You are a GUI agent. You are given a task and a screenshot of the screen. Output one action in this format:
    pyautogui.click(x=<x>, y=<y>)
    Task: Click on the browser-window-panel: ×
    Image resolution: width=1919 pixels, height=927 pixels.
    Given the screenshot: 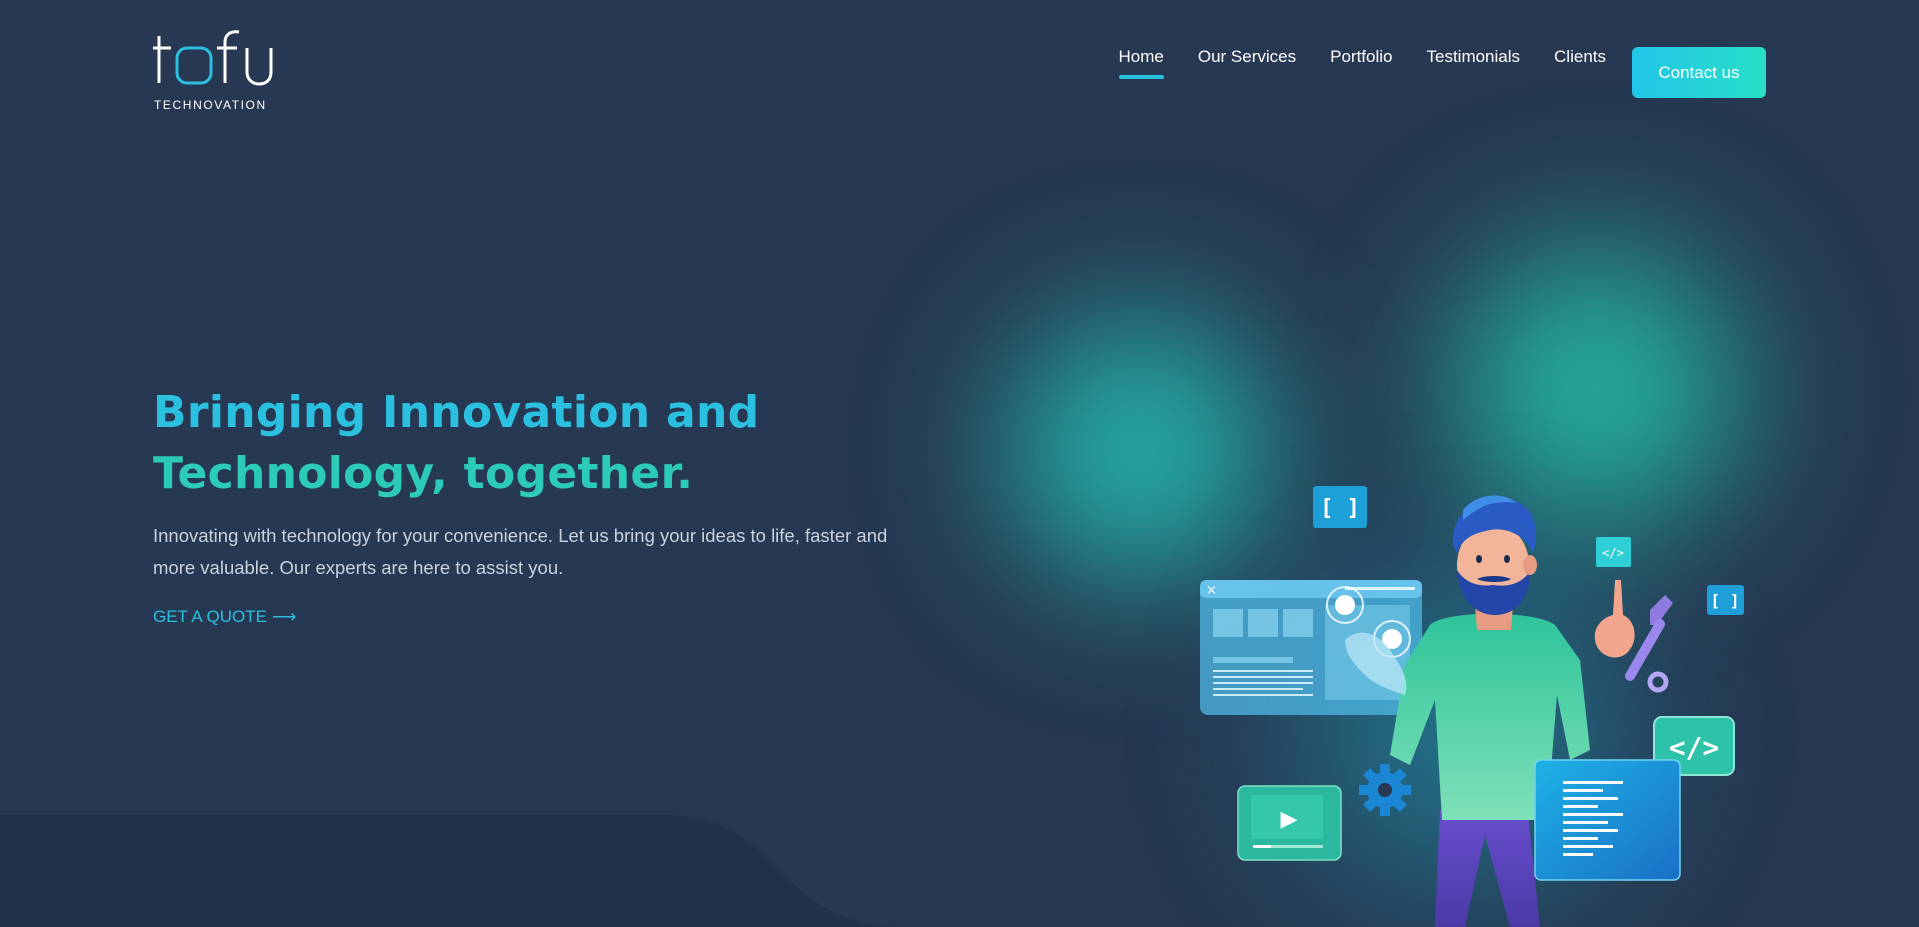 What is the action you would take?
    pyautogui.click(x=1311, y=647)
    